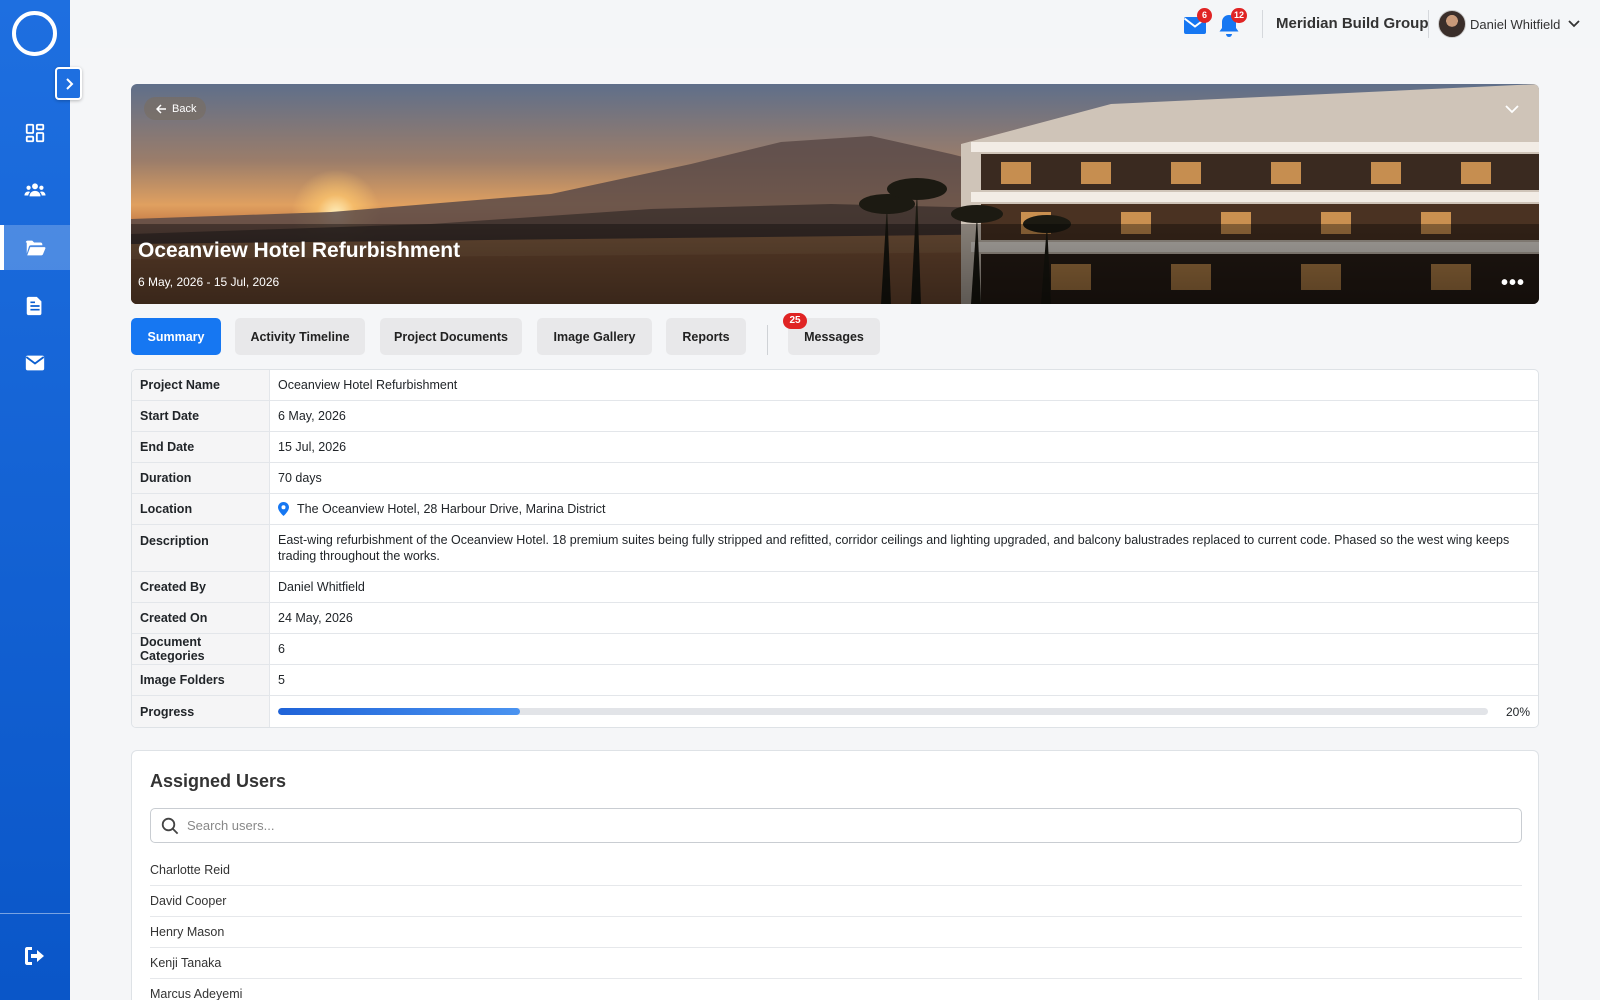 This screenshot has height=1000, width=1600. I want to click on table-row: Image Folders 5, so click(835, 680).